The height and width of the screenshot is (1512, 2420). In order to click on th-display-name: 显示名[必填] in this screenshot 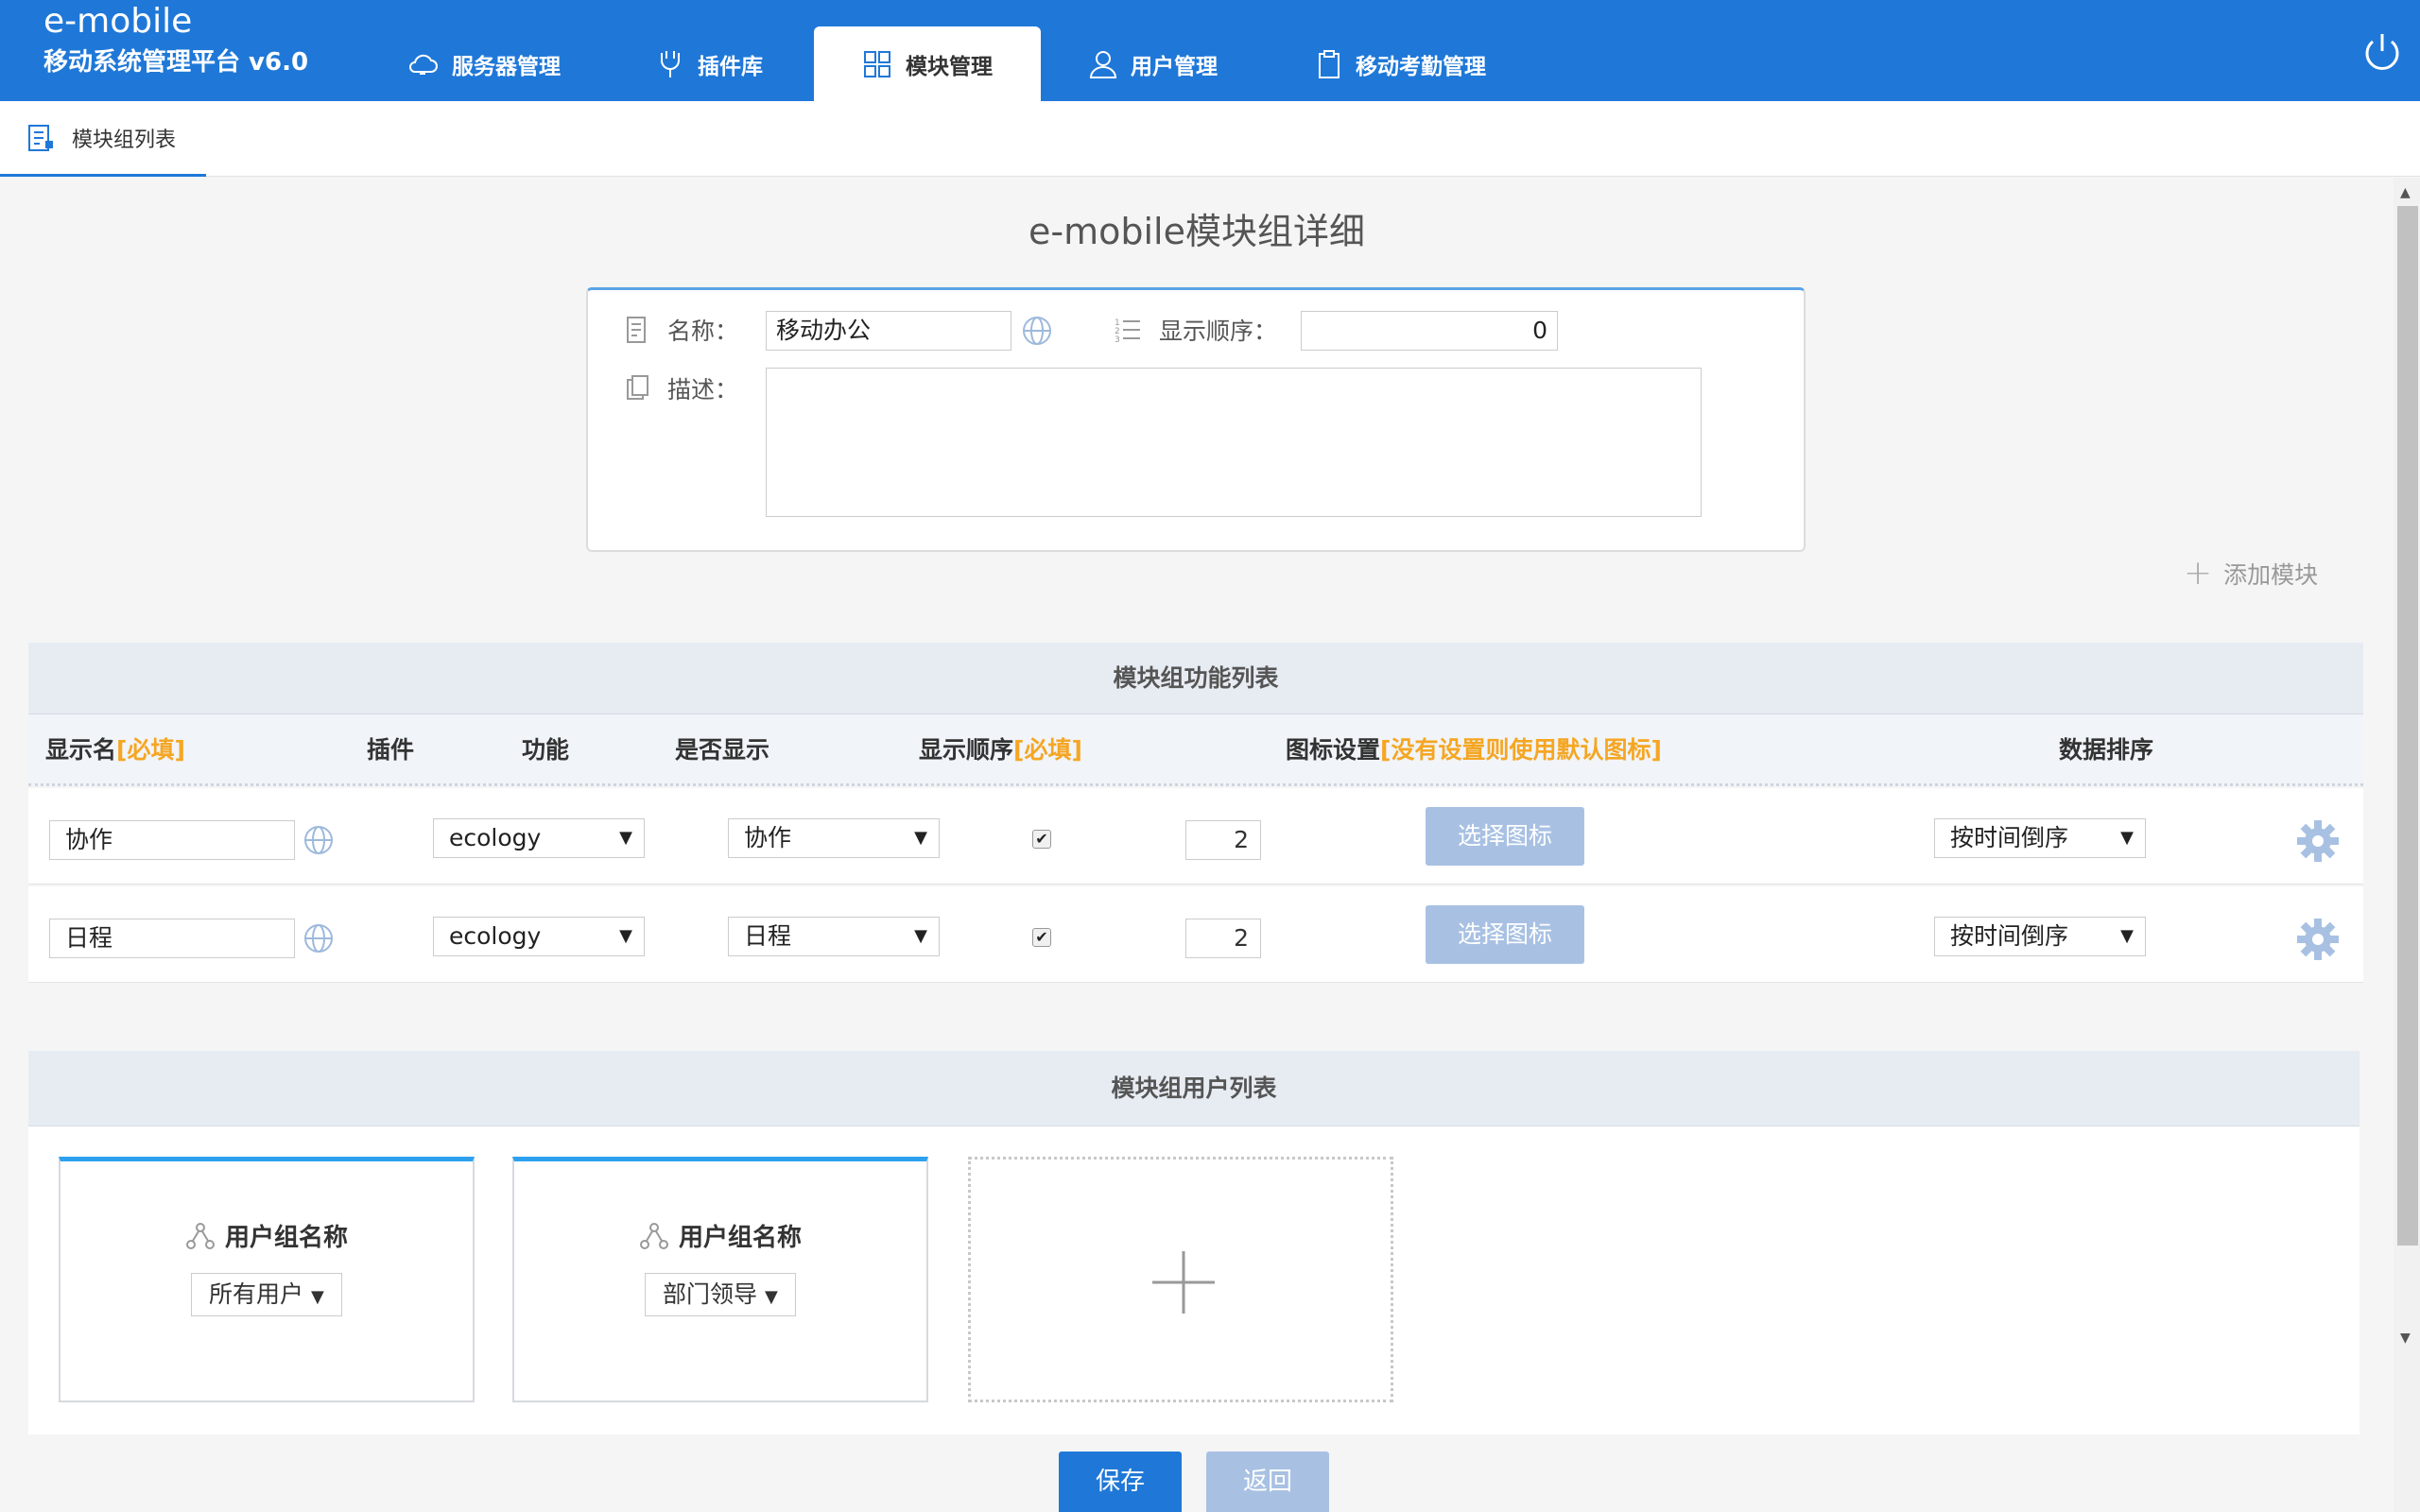, I will do `click(115, 750)`.